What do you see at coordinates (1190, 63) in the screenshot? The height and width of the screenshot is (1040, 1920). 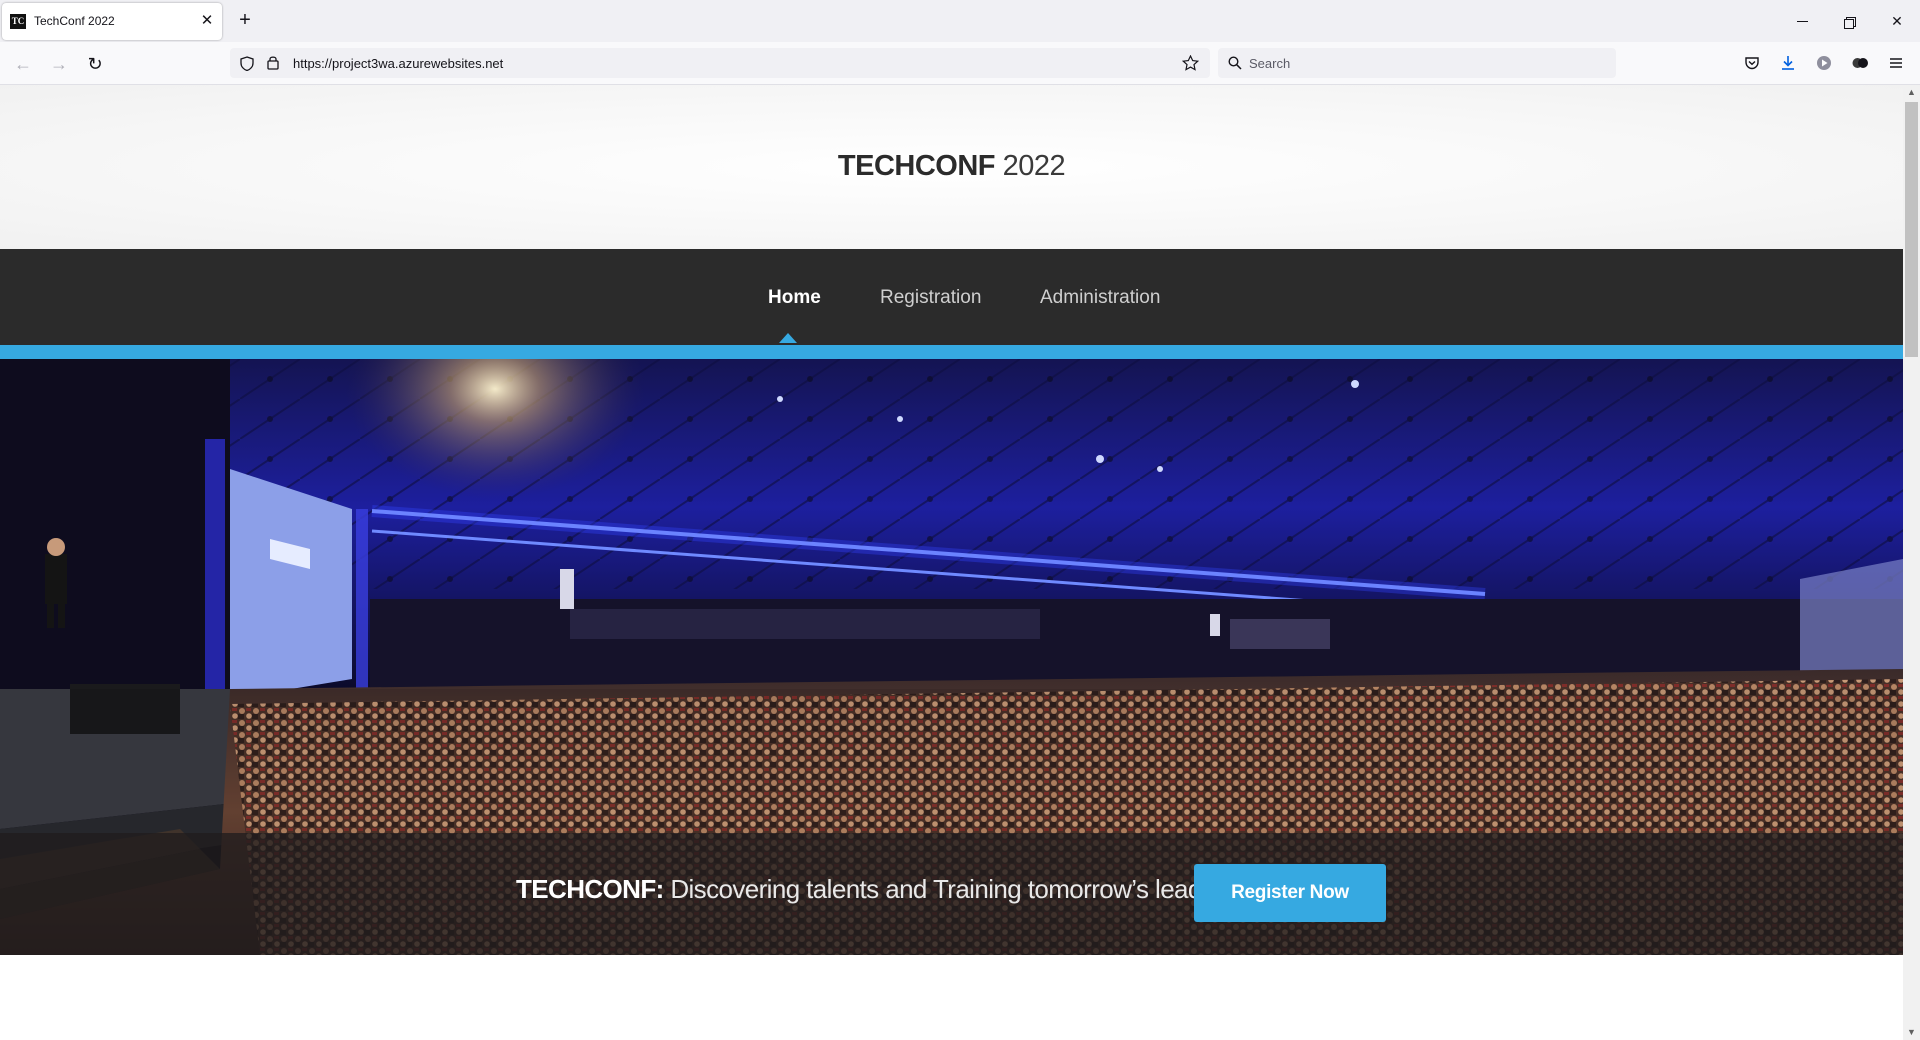 I see `bookmark-star-icon` at bounding box center [1190, 63].